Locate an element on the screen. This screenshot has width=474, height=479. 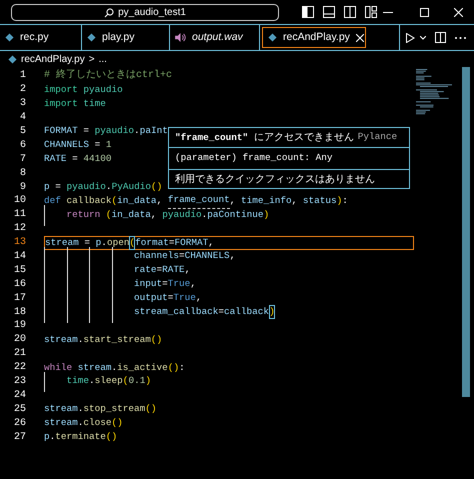
hover-source: Pylance is located at coordinates (378, 137).